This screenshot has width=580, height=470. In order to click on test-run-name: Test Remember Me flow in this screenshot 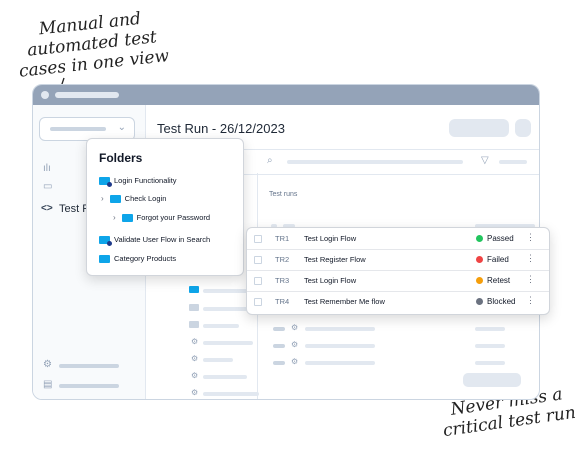, I will do `click(344, 301)`.